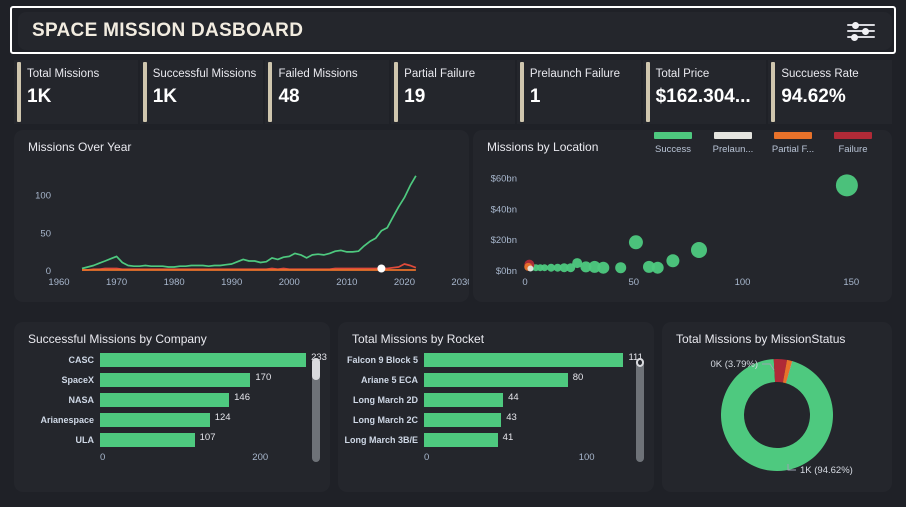  I want to click on bar-row: NASA 146, so click(172, 400).